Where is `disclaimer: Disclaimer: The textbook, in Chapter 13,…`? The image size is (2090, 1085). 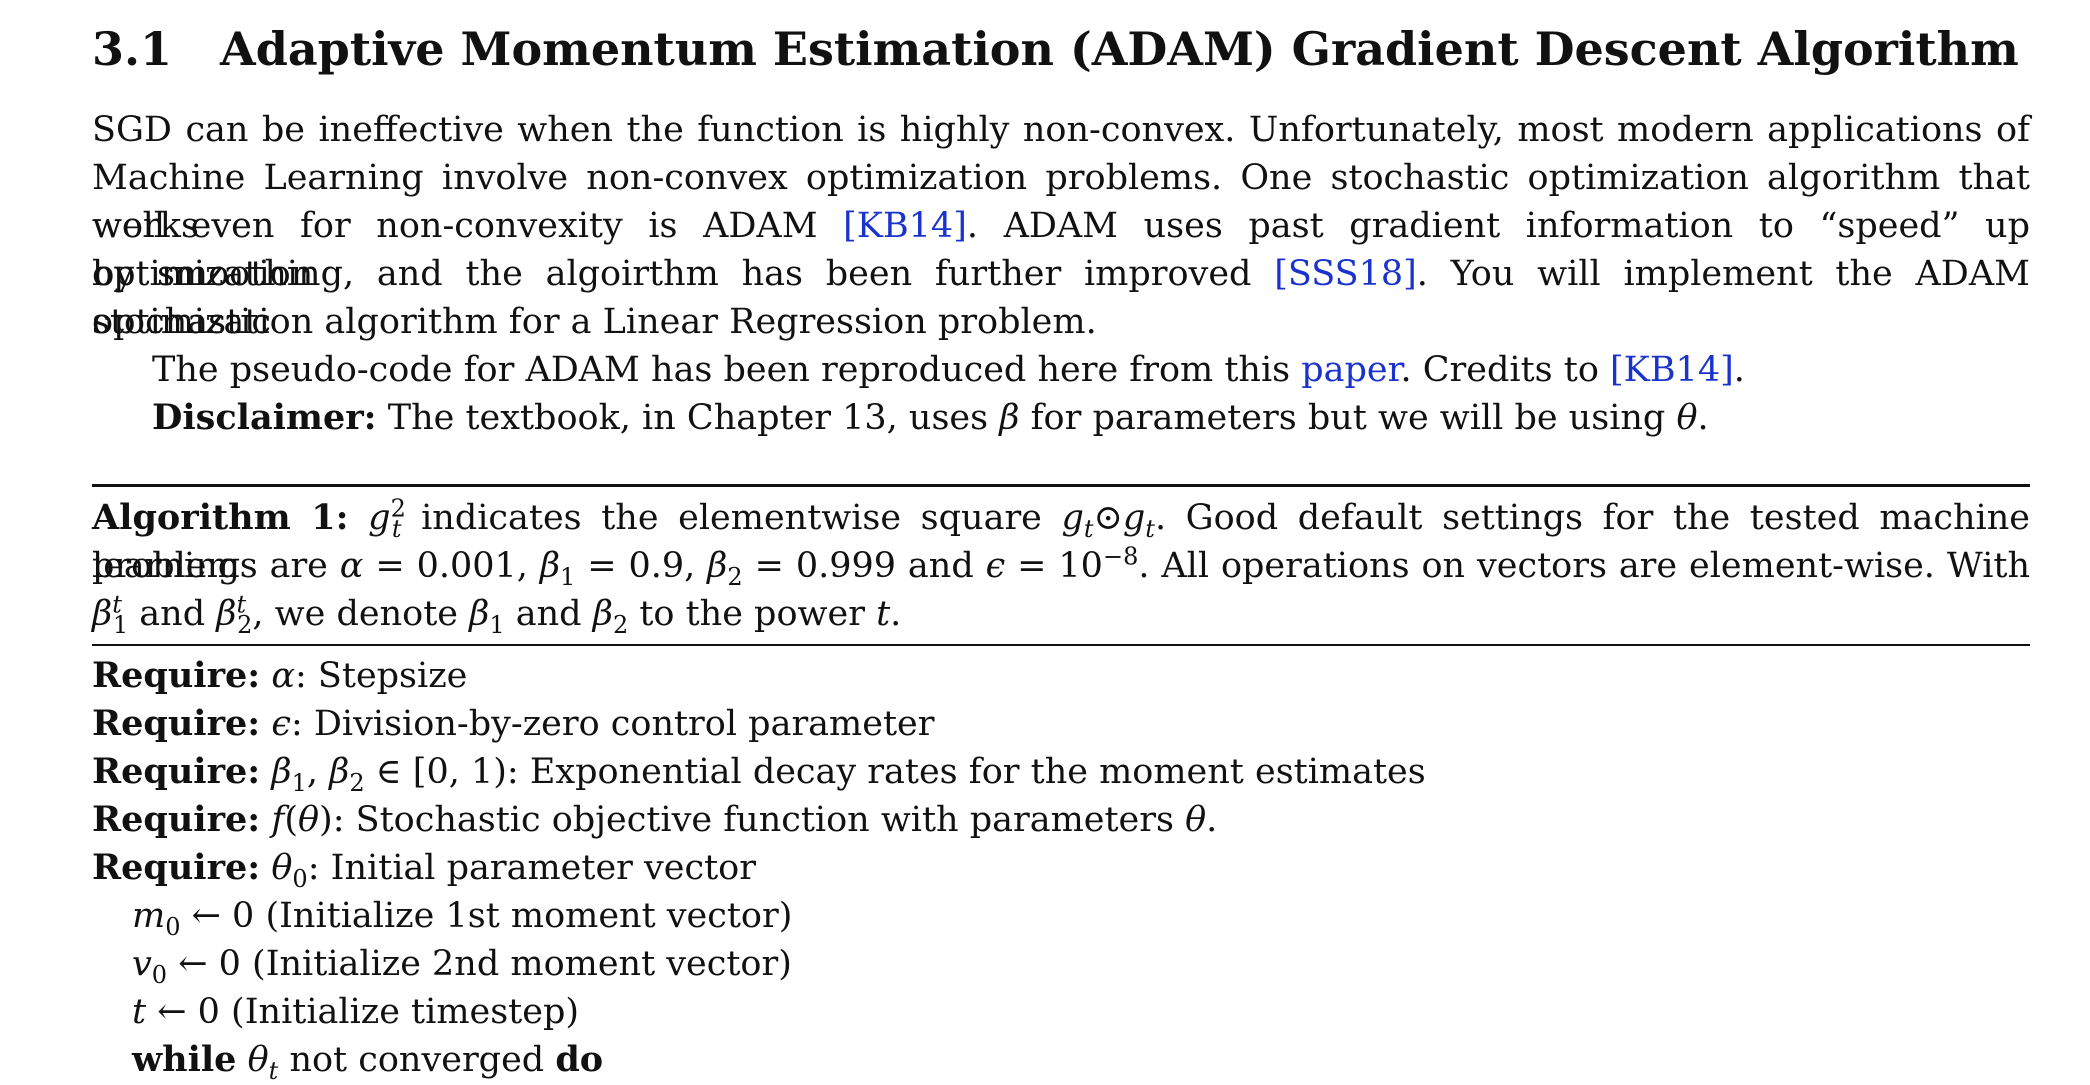 disclaimer: Disclaimer: The textbook, in Chapter 13,… is located at coordinates (930, 417).